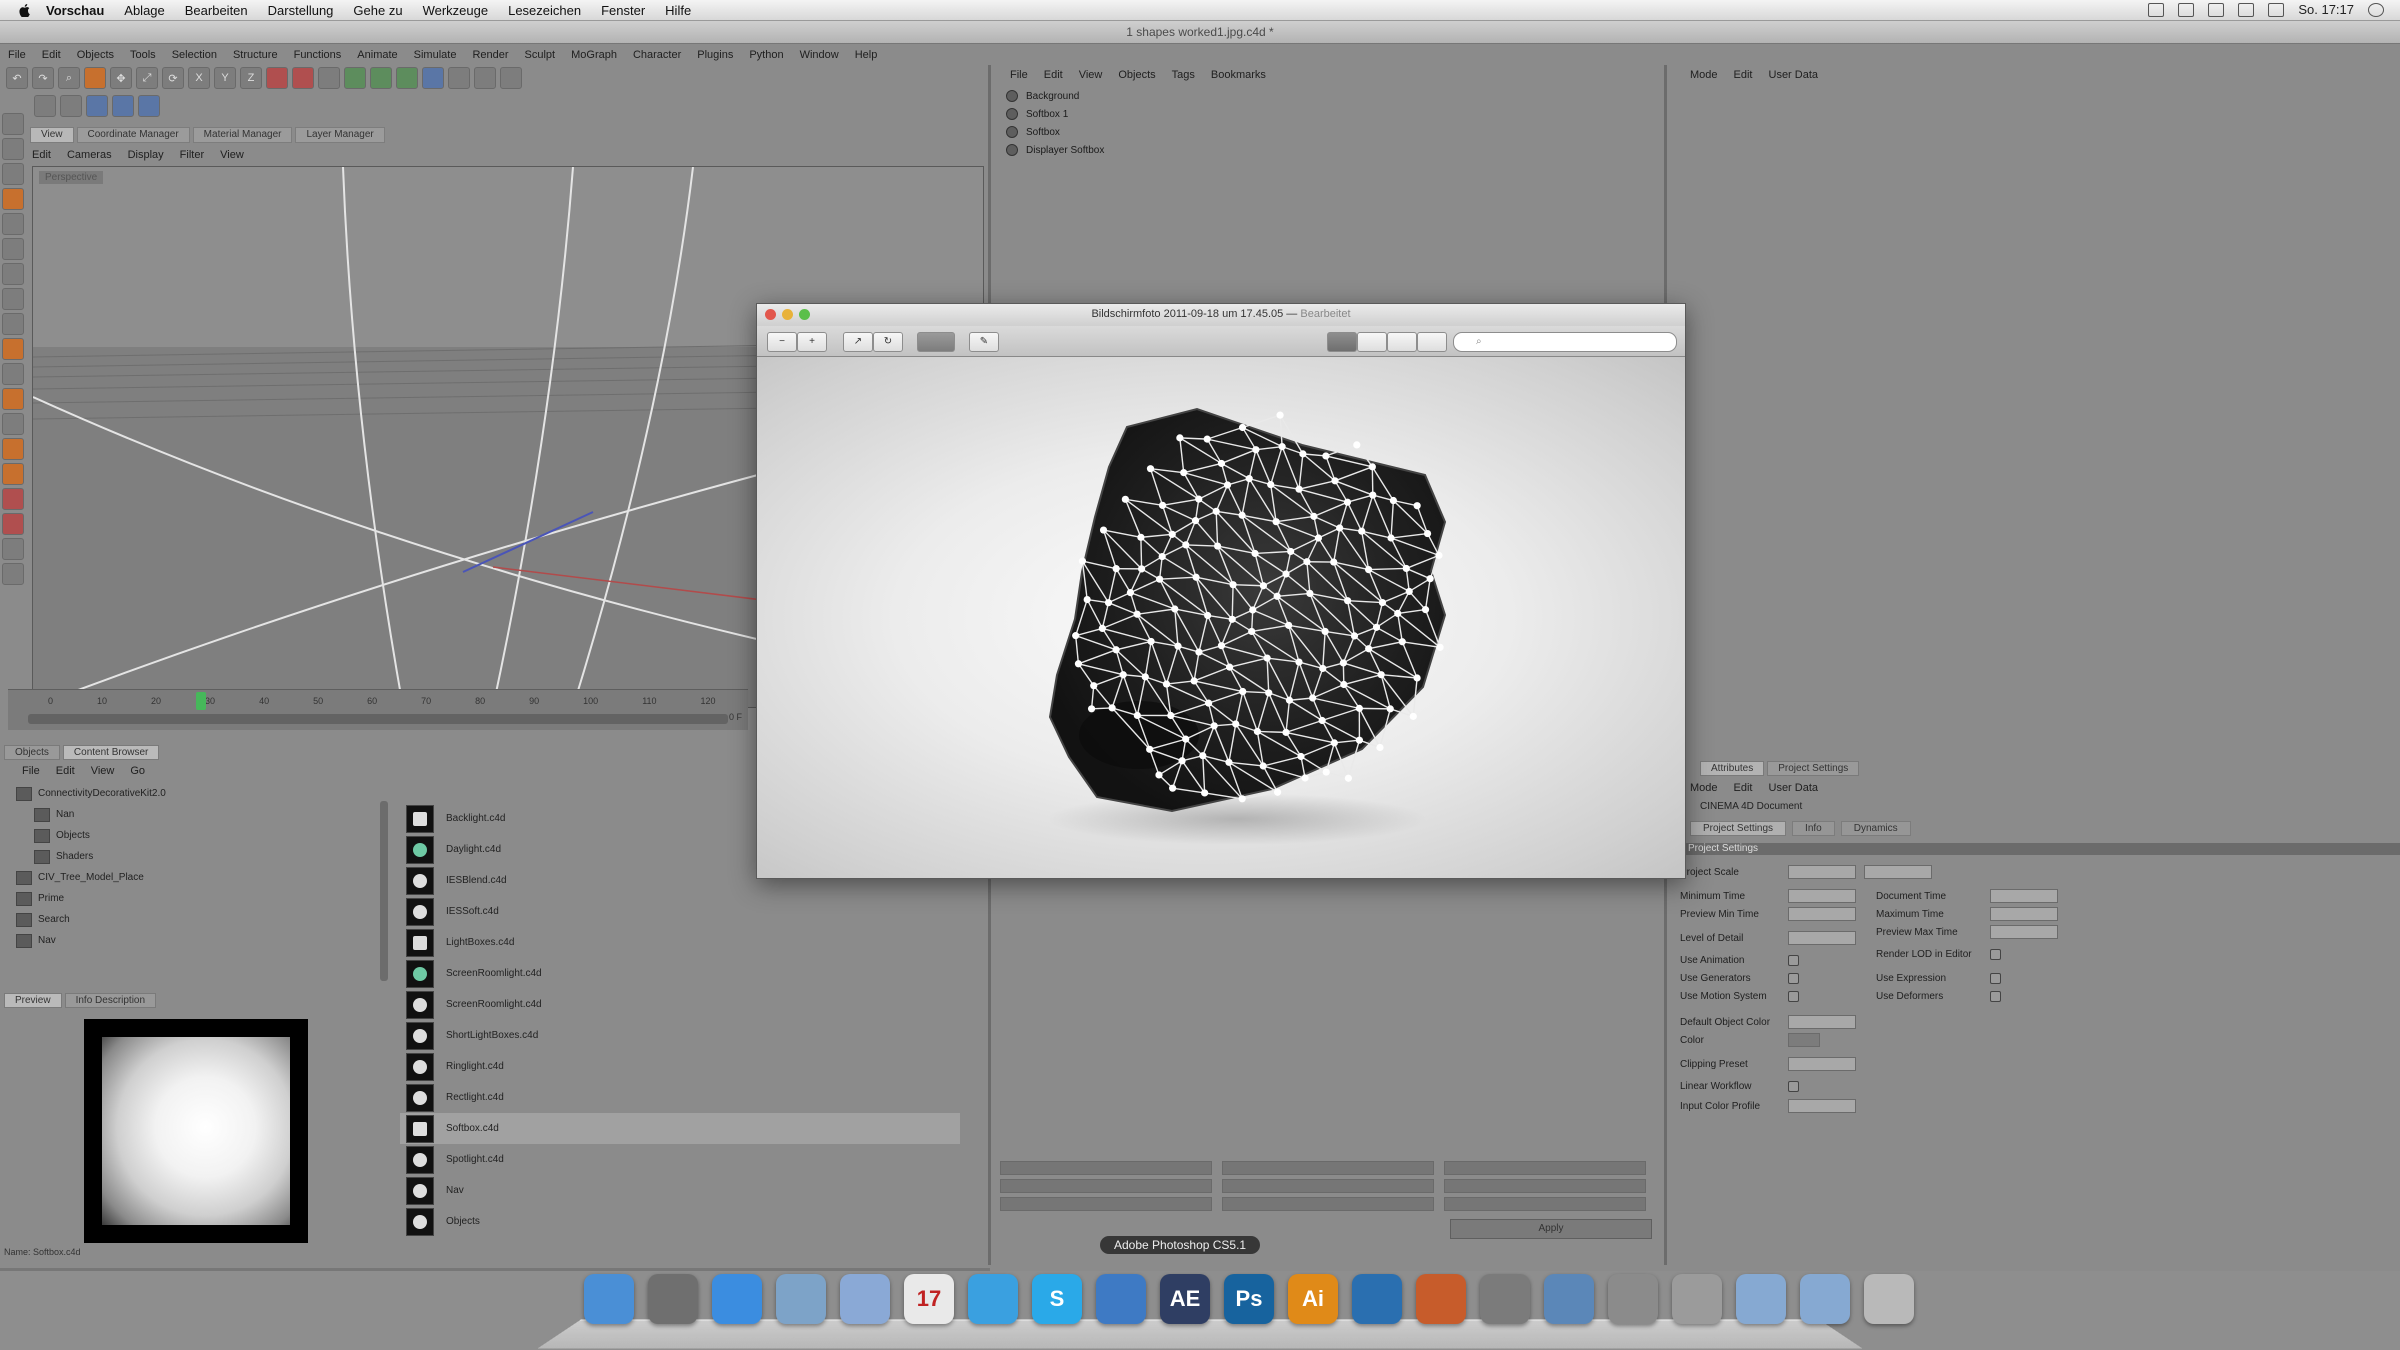 The width and height of the screenshot is (2400, 1350). I want to click on axis-mode-icon, so click(123, 106).